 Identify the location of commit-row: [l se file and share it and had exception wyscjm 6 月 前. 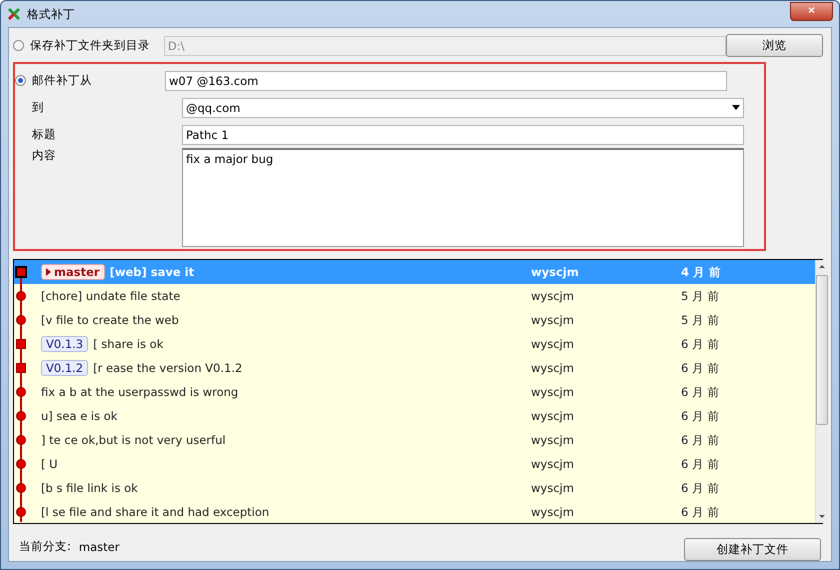
(414, 512).